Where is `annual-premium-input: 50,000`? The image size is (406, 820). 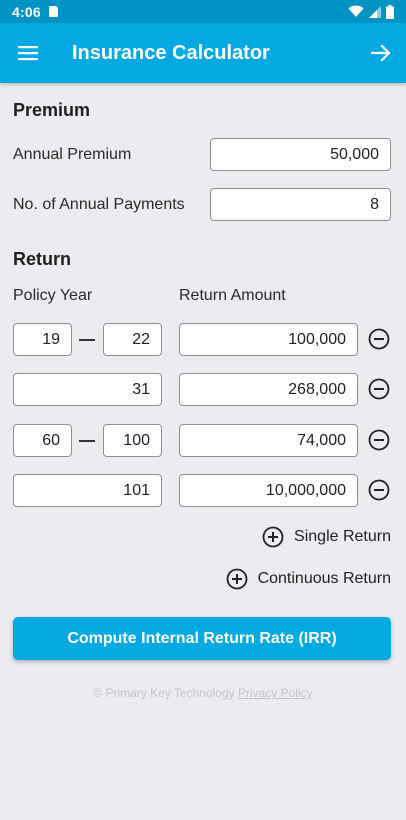 annual-premium-input: 50,000 is located at coordinates (300, 154).